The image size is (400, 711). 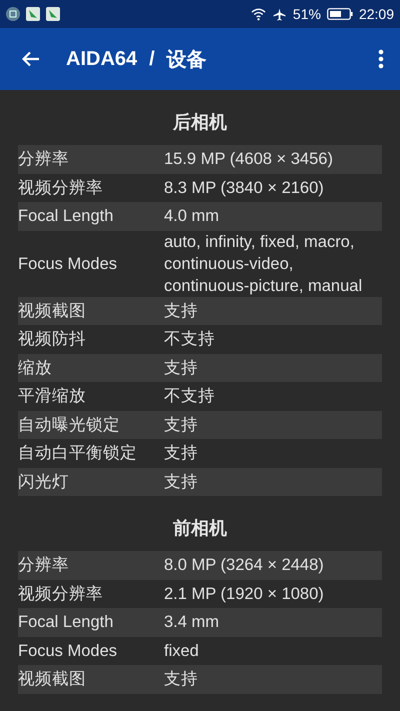 What do you see at coordinates (249, 159) in the screenshot?
I see `property-value: 15.9 MP (4608 × 3456)` at bounding box center [249, 159].